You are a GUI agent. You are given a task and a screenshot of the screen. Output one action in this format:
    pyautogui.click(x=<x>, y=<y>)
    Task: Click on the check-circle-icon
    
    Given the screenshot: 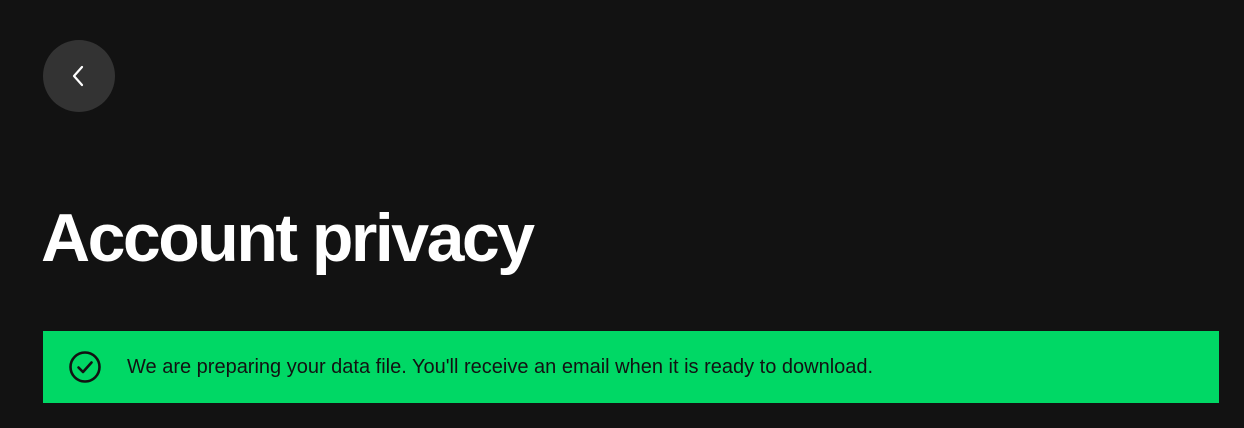 What is the action you would take?
    pyautogui.click(x=85, y=367)
    